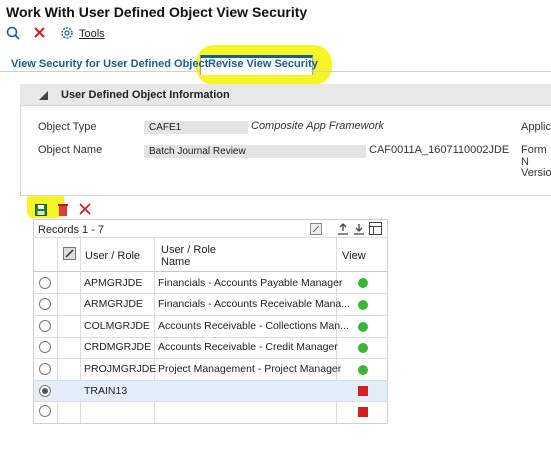 The image size is (551, 462). I want to click on save-icon, so click(41, 210).